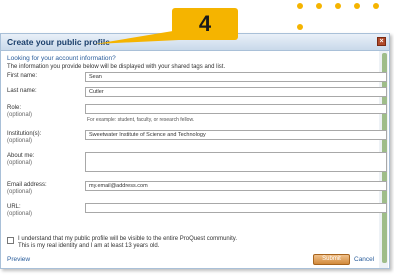 This screenshot has height=278, width=394. Describe the element at coordinates (61, 58) in the screenshot. I see `account-info-link: Looking for your account information?` at that location.